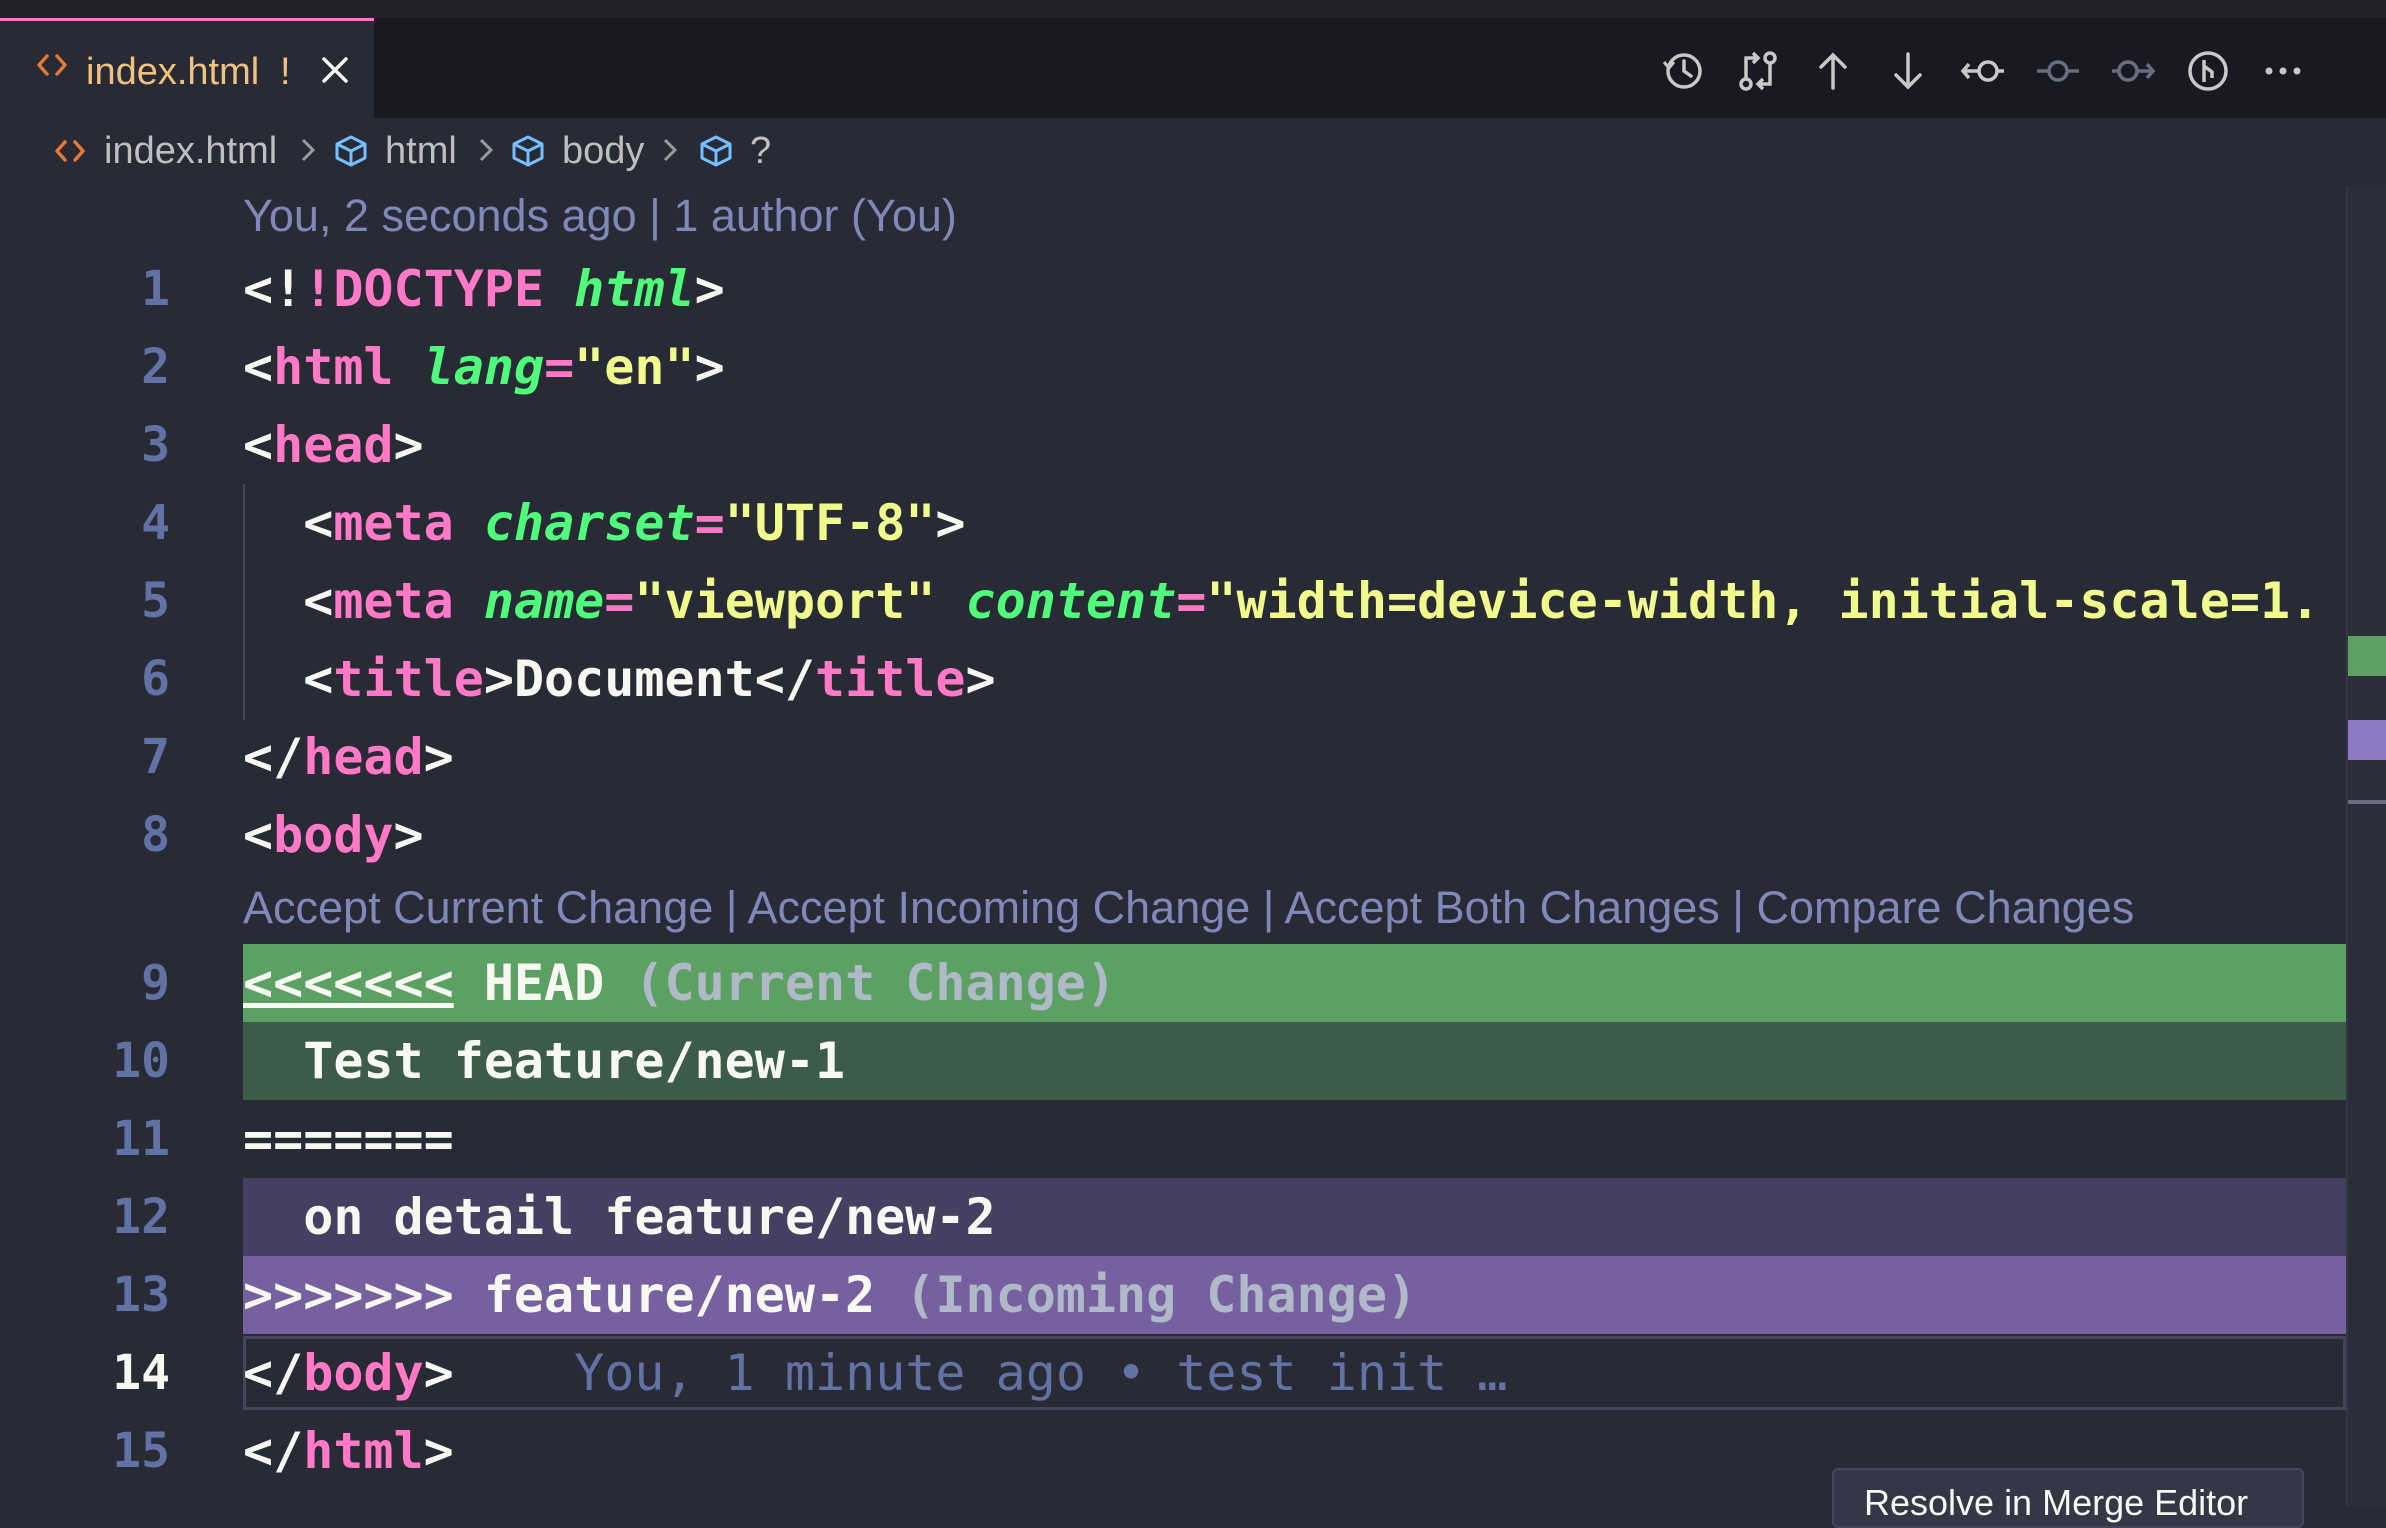  What do you see at coordinates (1071, 601) in the screenshot?
I see `attr-name: content` at bounding box center [1071, 601].